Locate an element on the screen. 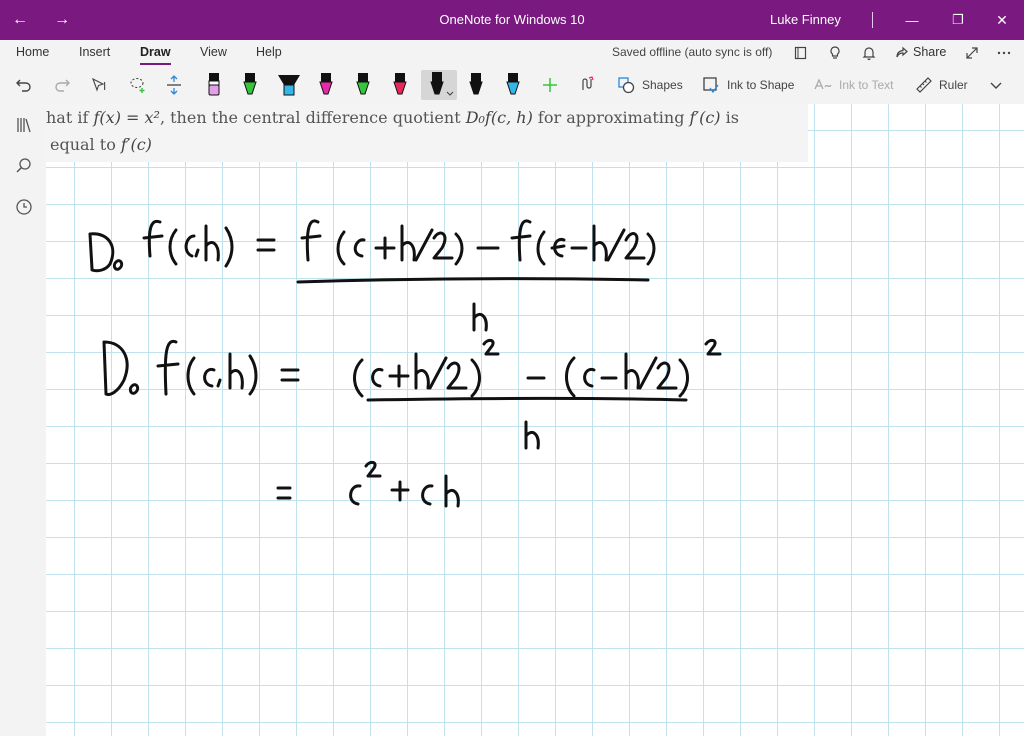 The image size is (1024, 736). notebooks-icon is located at coordinates (24, 125).